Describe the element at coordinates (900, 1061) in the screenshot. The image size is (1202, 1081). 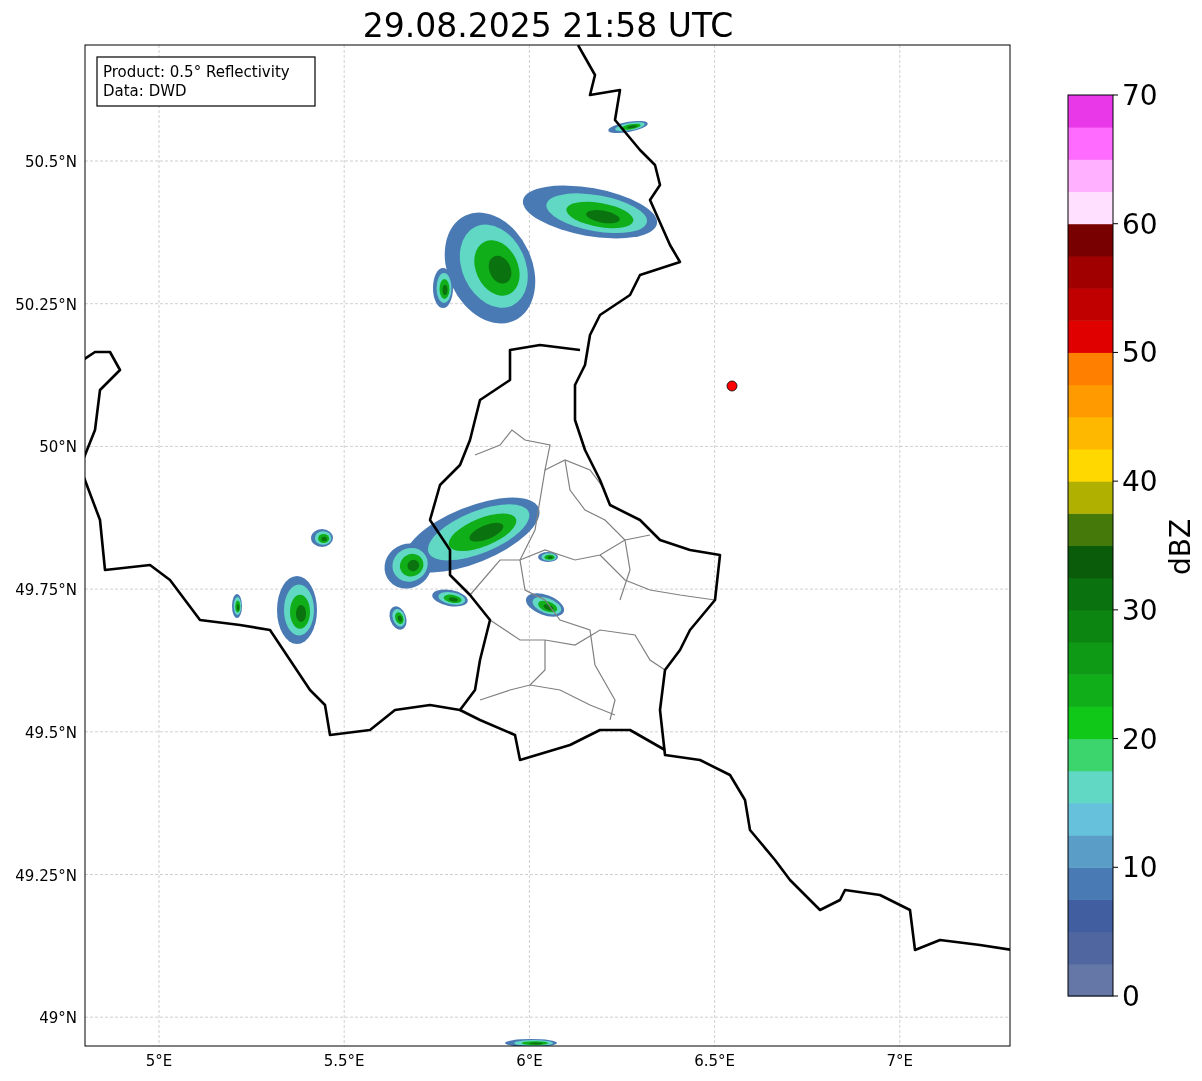
I see `longitude-label: 7°E` at that location.